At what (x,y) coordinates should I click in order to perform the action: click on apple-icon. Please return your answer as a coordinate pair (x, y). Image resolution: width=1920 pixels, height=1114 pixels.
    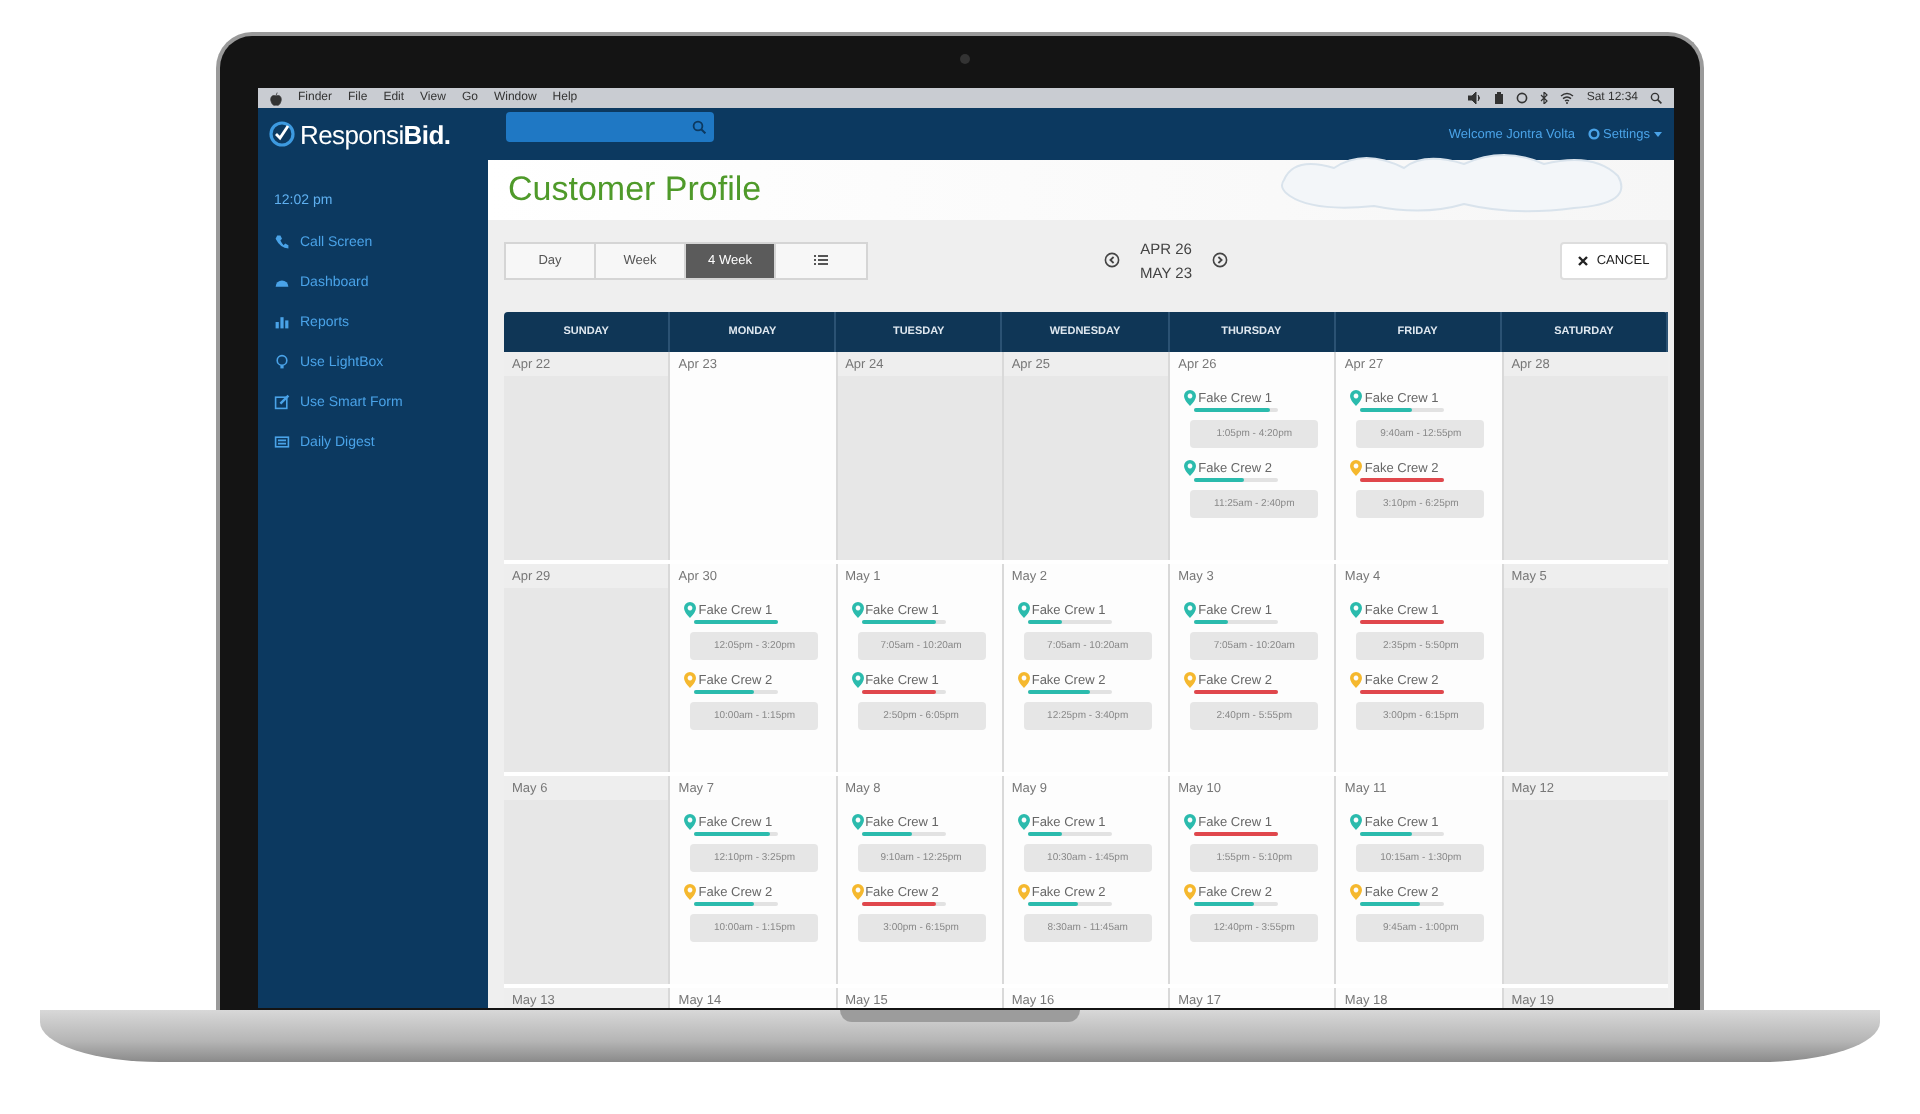
    Looking at the image, I should click on (276, 98).